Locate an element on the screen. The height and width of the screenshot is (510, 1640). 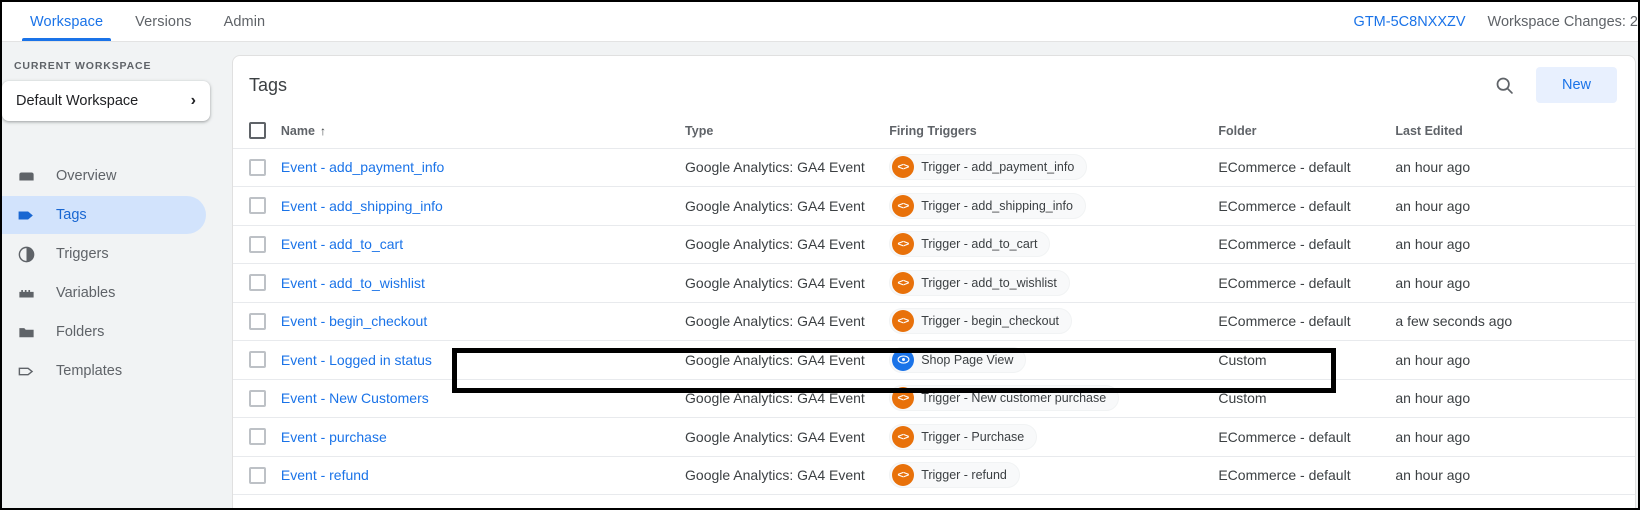
column-header-type: Type is located at coordinates (787, 131).